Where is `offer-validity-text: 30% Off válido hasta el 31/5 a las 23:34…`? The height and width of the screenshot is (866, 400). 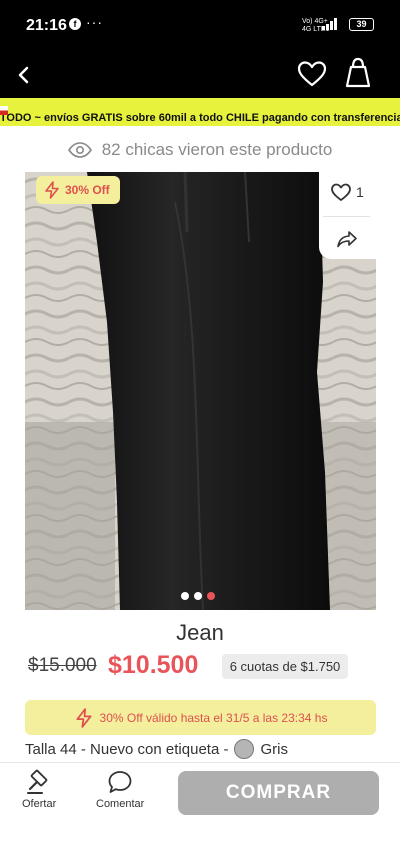
offer-validity-text: 30% Off válido hasta el 31/5 a las 23:34… is located at coordinates (213, 717).